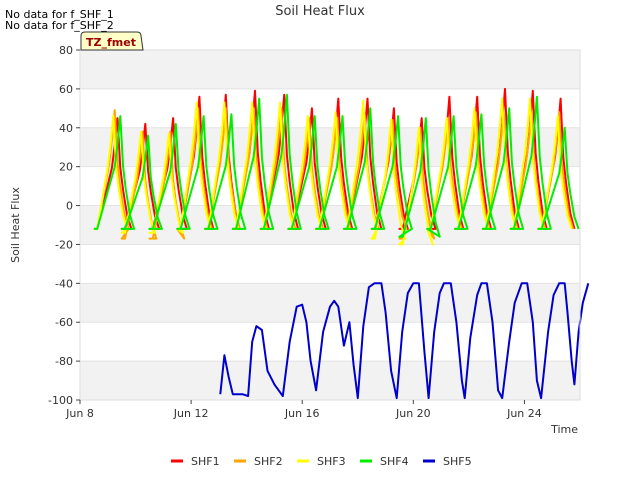 The width and height of the screenshot is (640, 480). What do you see at coordinates (320, 11) in the screenshot?
I see `chart-title: Soil Heat Flux` at bounding box center [320, 11].